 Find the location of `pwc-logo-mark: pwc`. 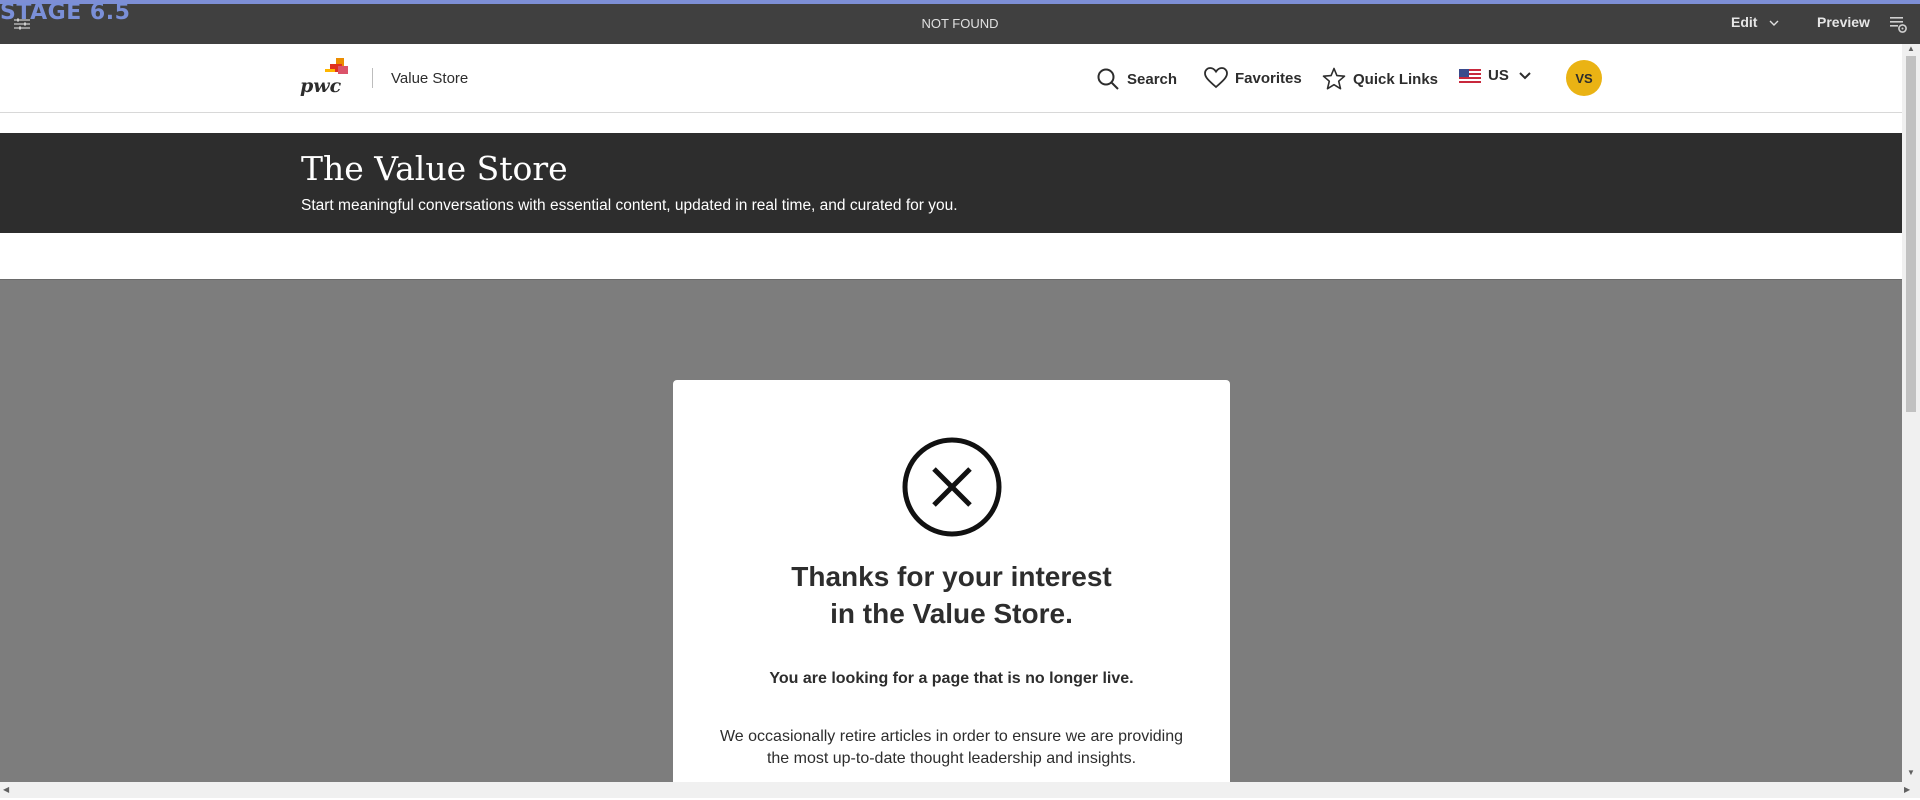

pwc-logo-mark: pwc is located at coordinates (324, 77).